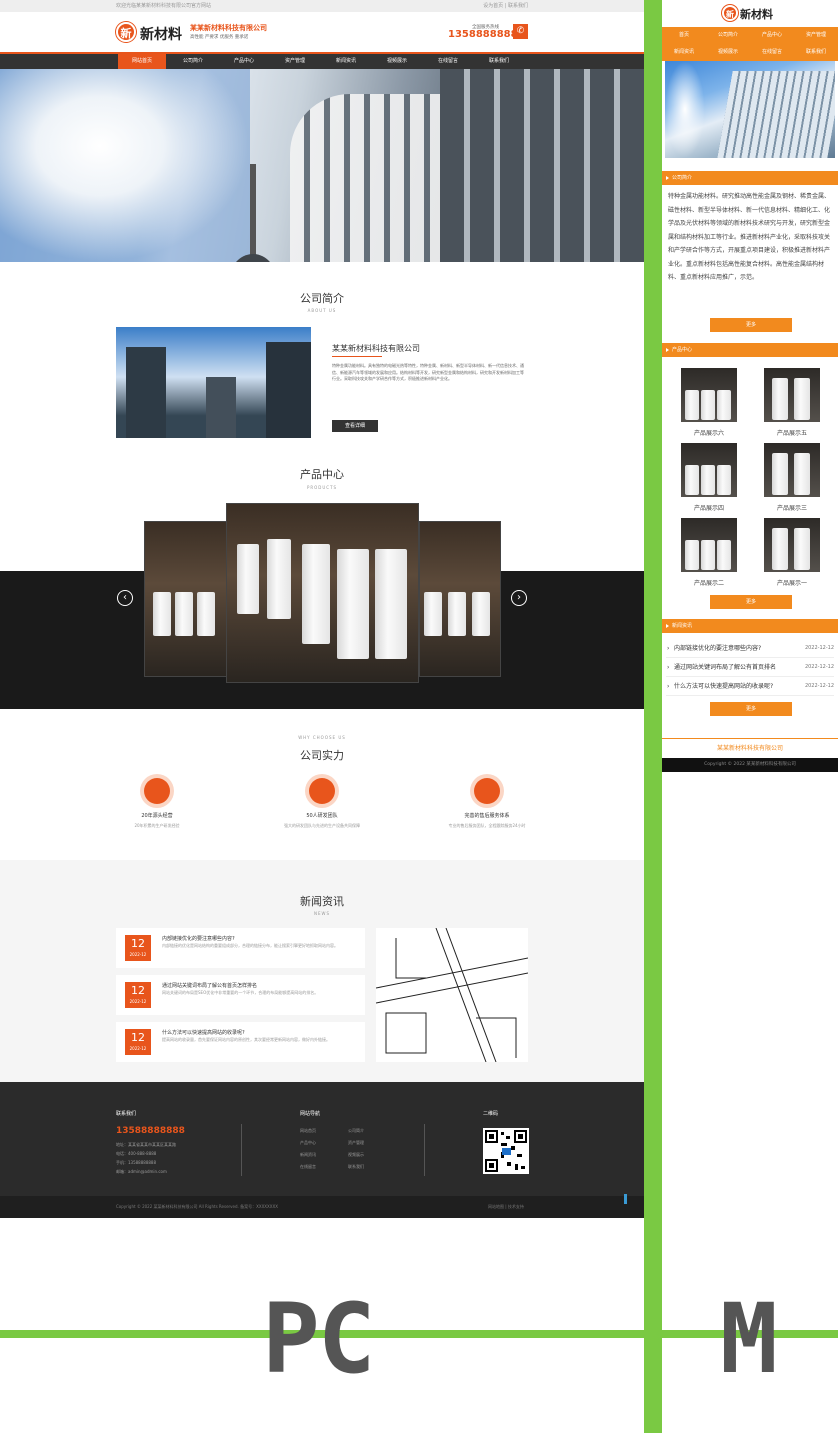  What do you see at coordinates (365, 178) in the screenshot?
I see `building-white` at bounding box center [365, 178].